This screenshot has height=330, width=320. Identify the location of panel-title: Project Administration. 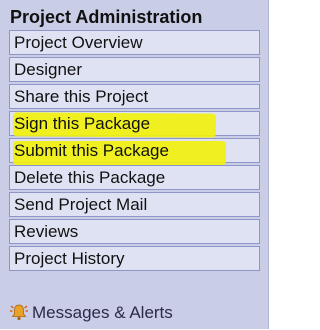
(106, 17).